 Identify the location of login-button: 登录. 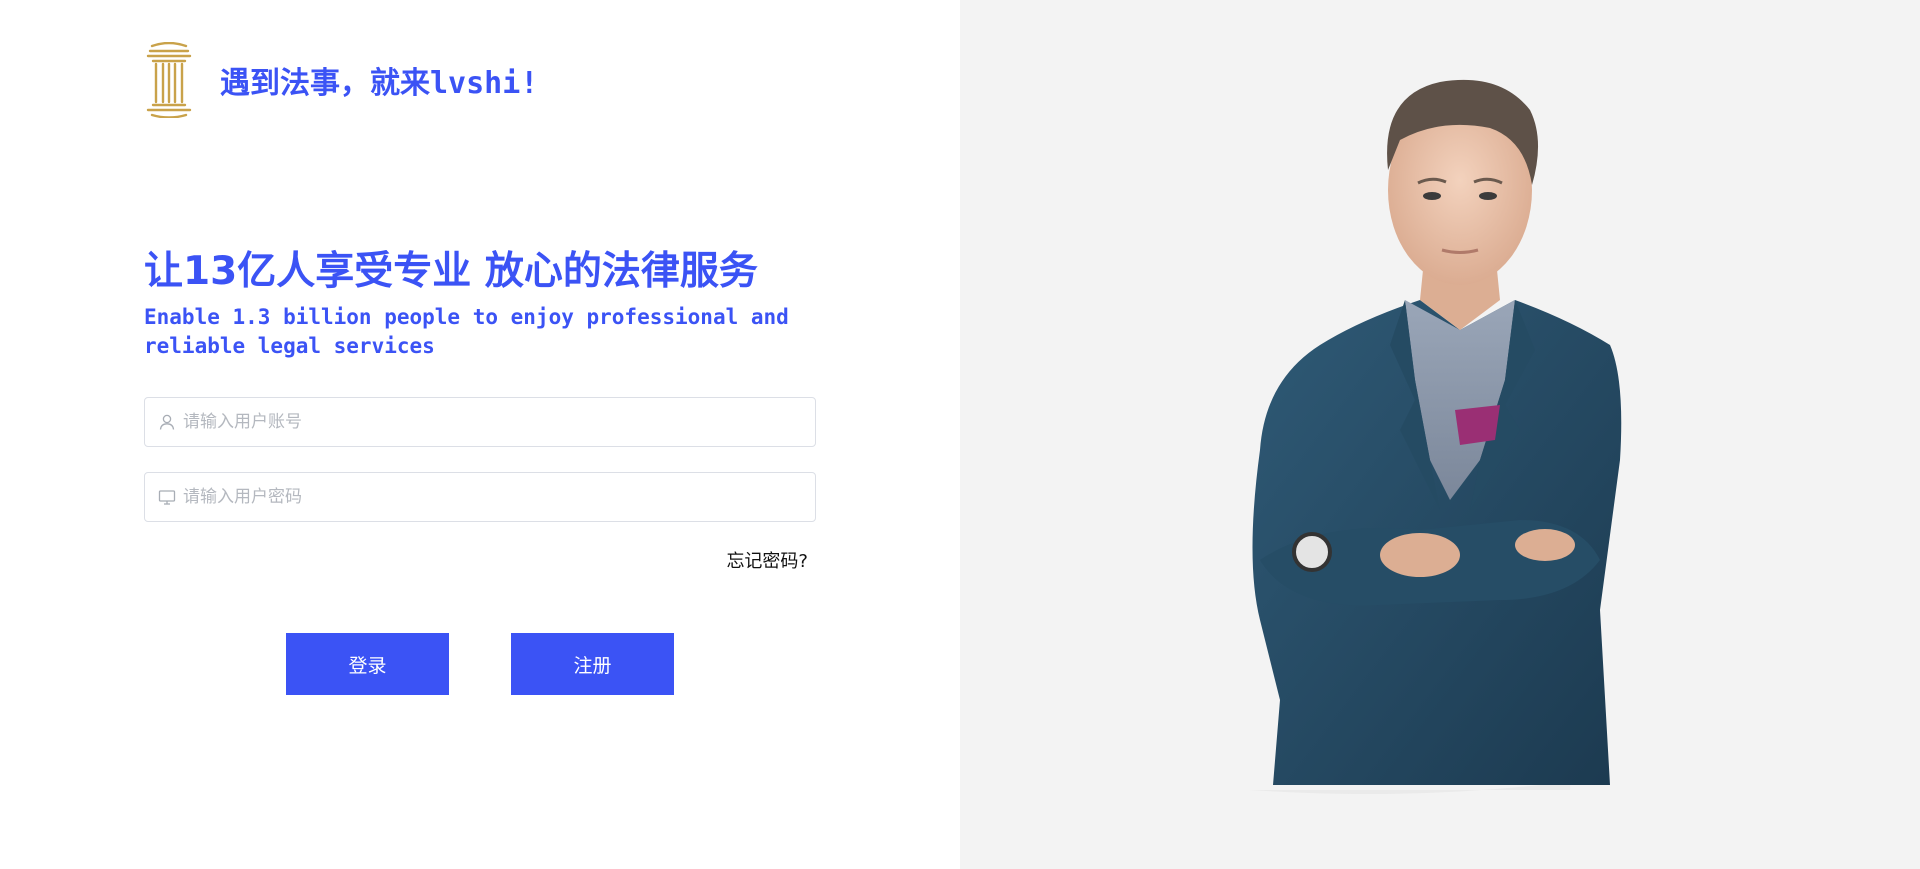
(367, 664).